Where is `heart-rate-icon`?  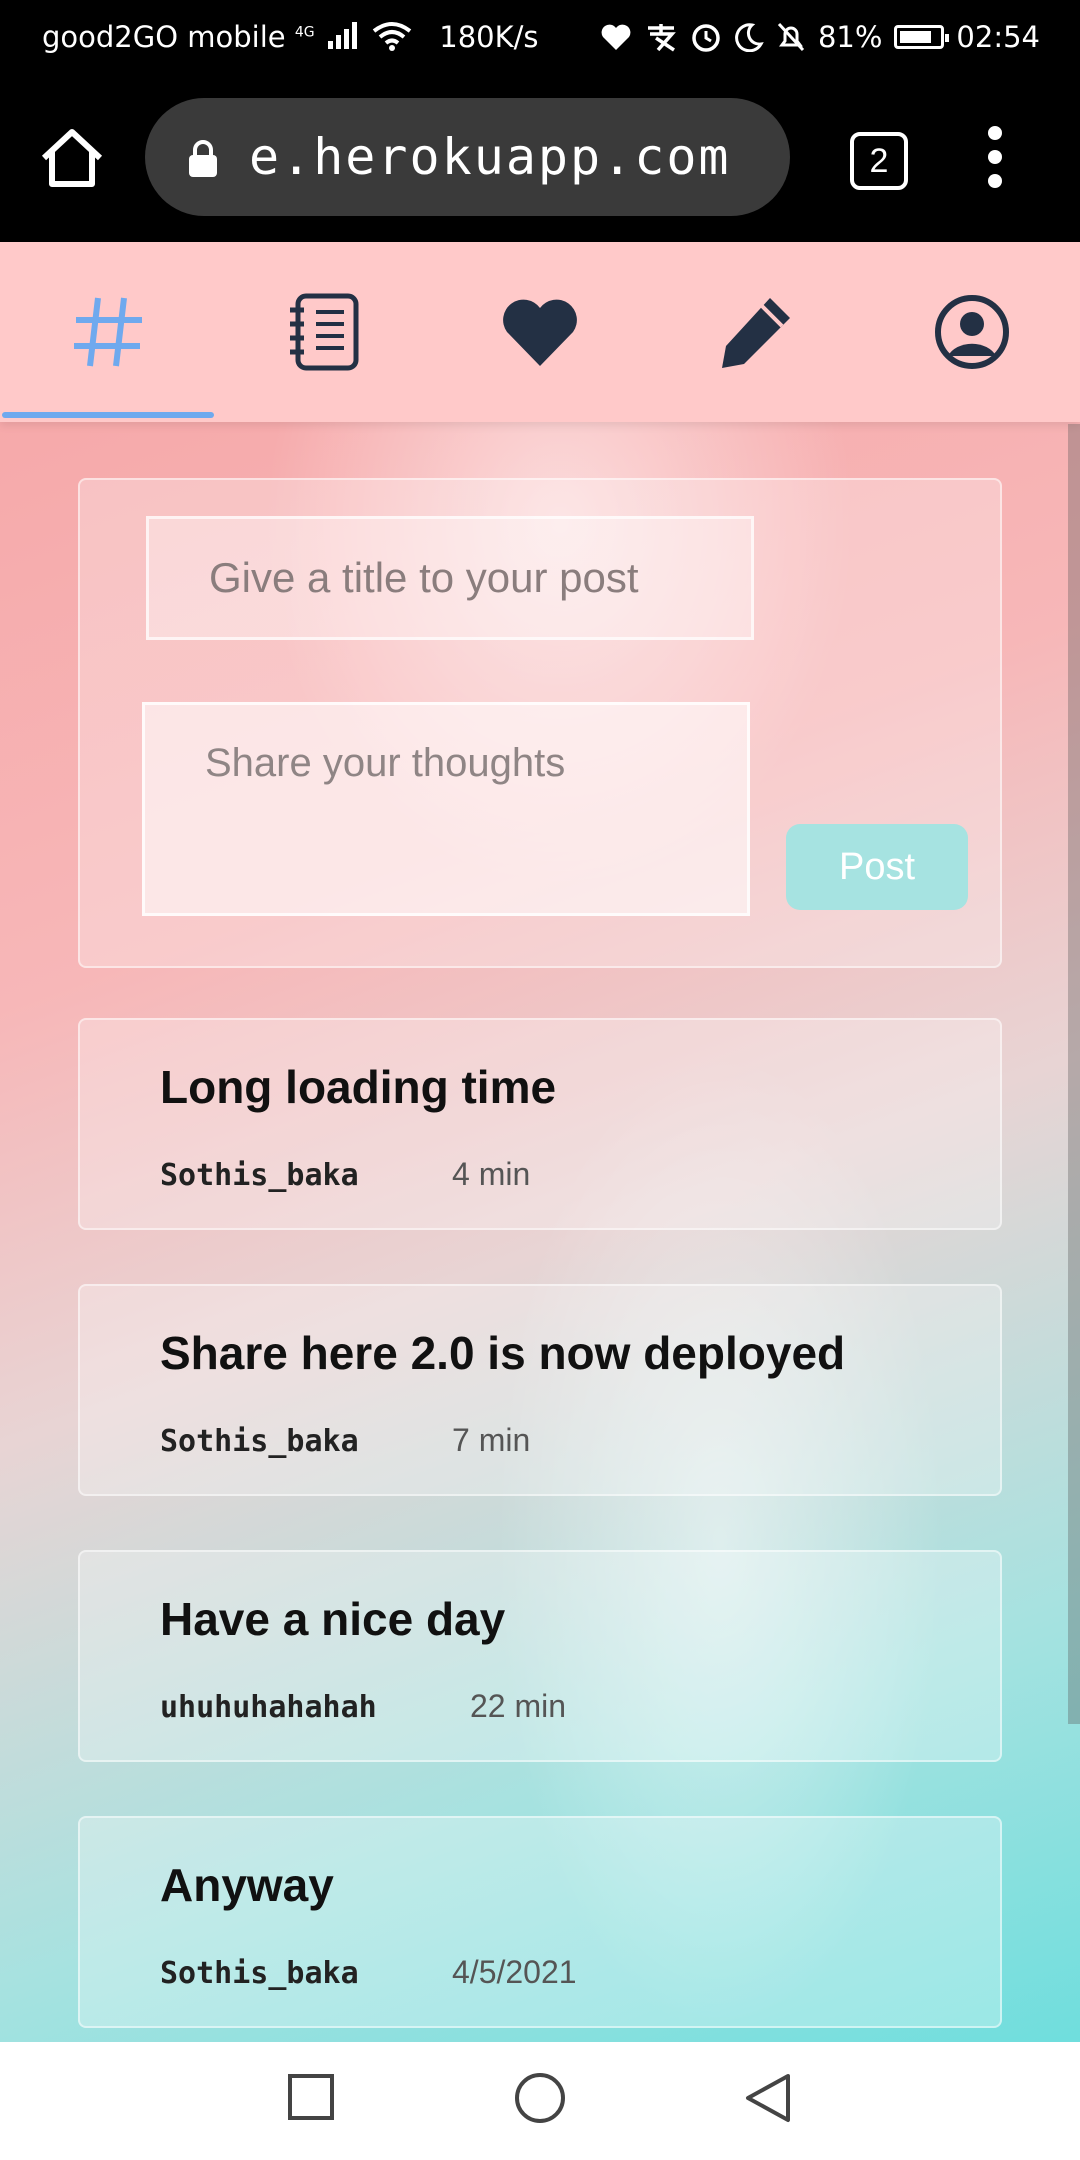
heart-rate-icon is located at coordinates (616, 37).